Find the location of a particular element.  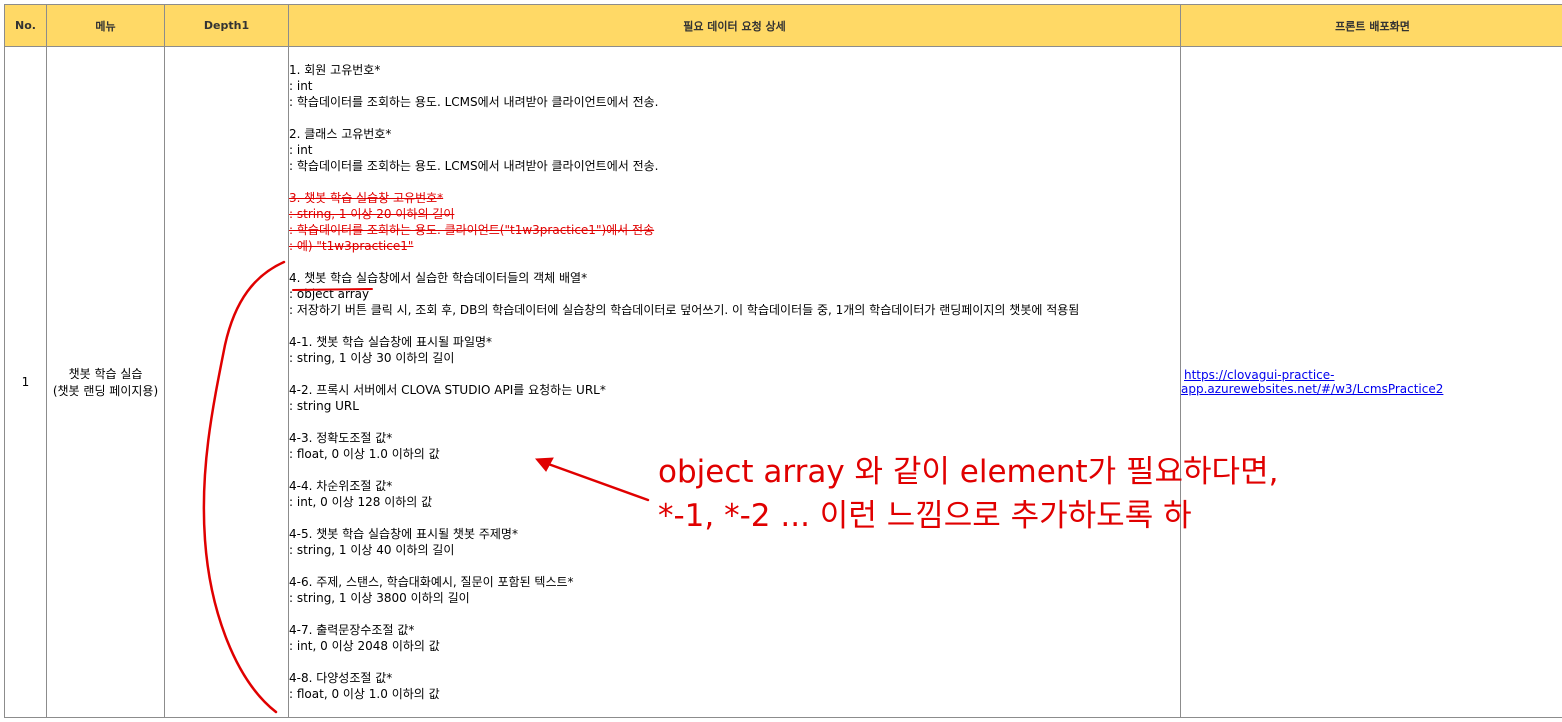

item-title: 4. 챗봇 학습 실습창에서 실습한 학습데이터들의 객체 배열* is located at coordinates (438, 278).